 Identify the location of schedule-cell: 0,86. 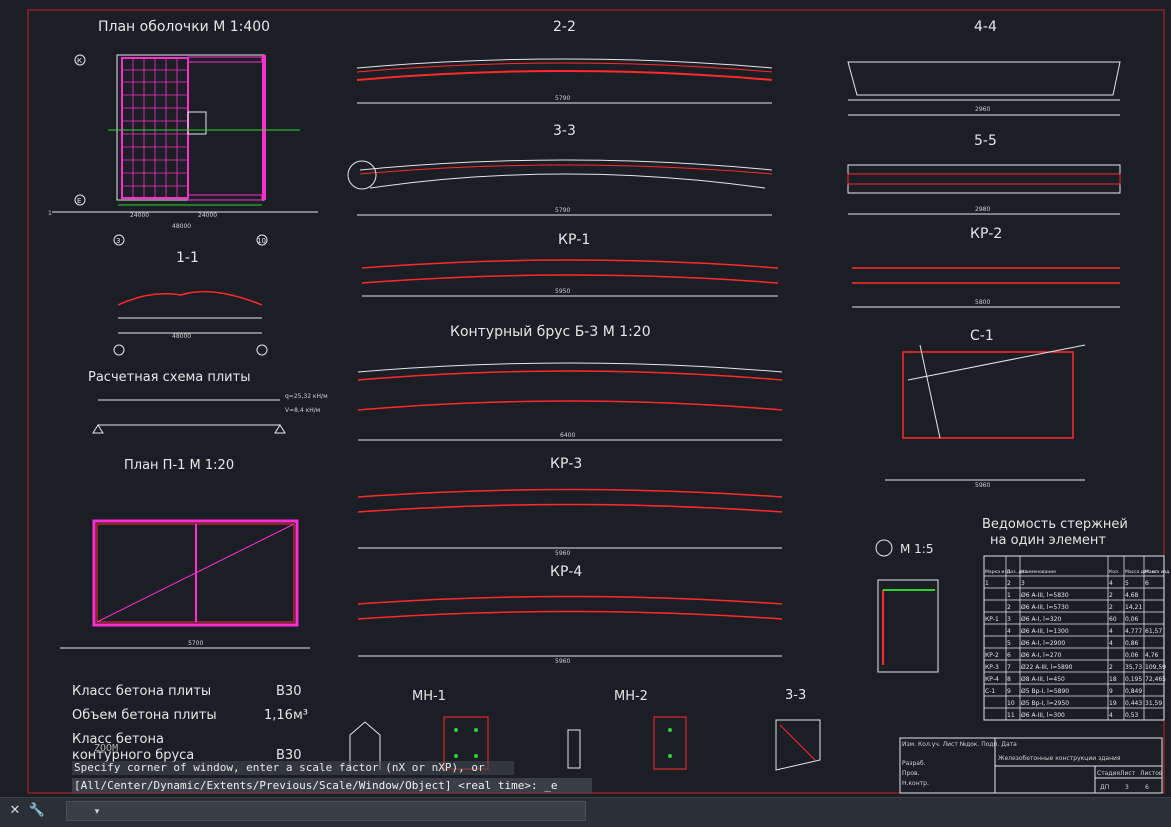
(1132, 643).